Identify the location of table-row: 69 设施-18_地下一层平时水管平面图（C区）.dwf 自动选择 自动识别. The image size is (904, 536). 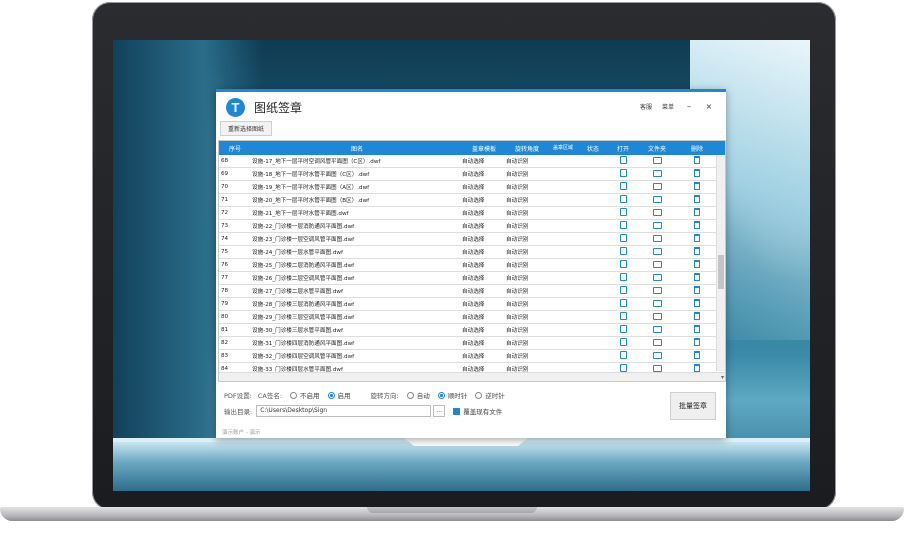
(472, 174).